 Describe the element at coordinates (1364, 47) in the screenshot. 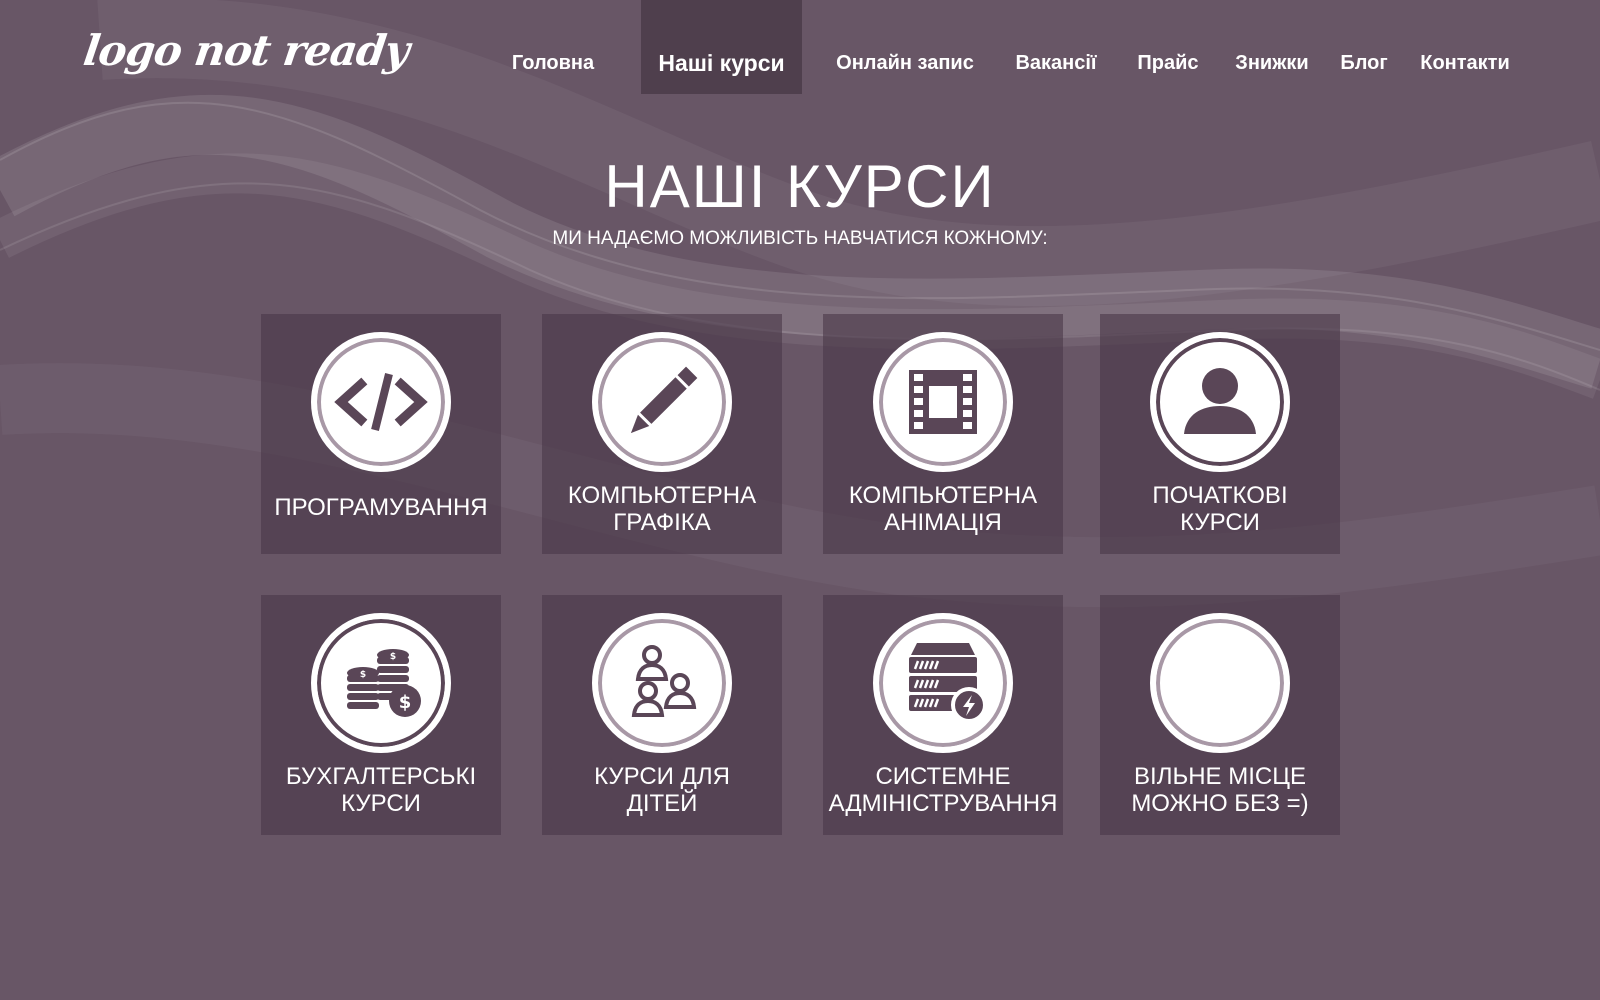

I see `nav-item-blog: Блог` at that location.